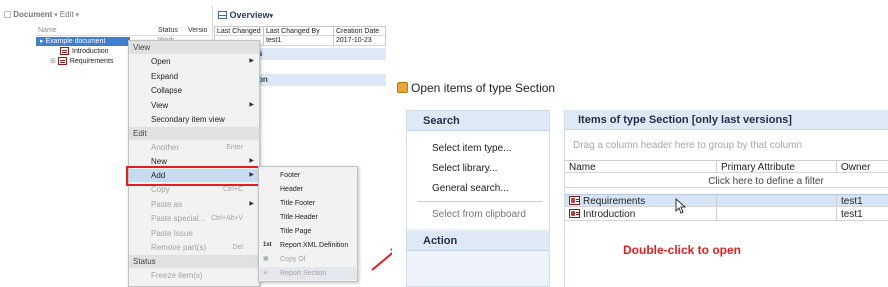 The width and height of the screenshot is (888, 287). Describe the element at coordinates (360, 41) in the screenshot. I see `overview-cell: 2017-10-23` at that location.